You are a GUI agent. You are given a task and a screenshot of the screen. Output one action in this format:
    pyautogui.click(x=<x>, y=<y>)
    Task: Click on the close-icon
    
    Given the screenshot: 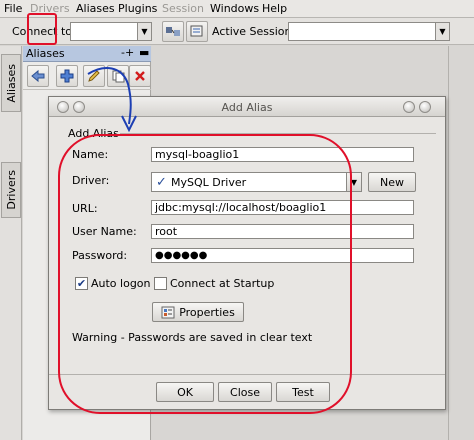 What is the action you would take?
    pyautogui.click(x=140, y=76)
    